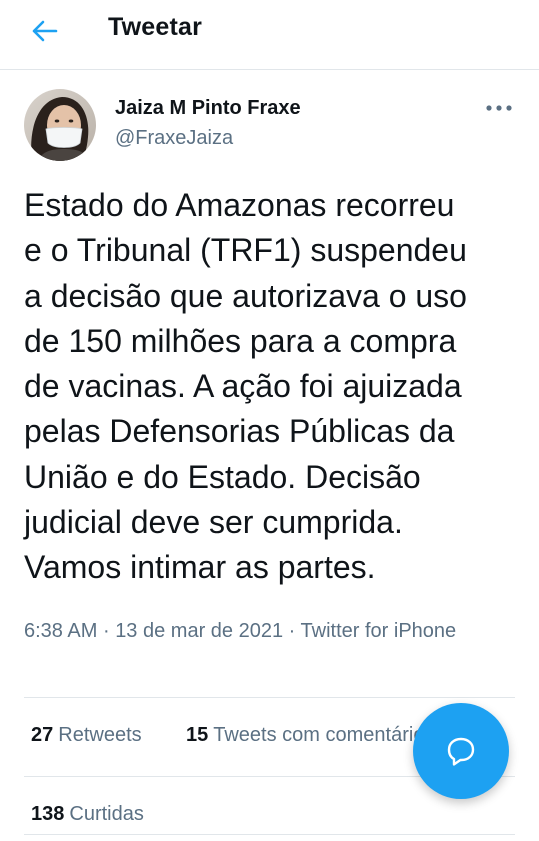 The image size is (539, 841). I want to click on more-horizontal-icon, so click(499, 108).